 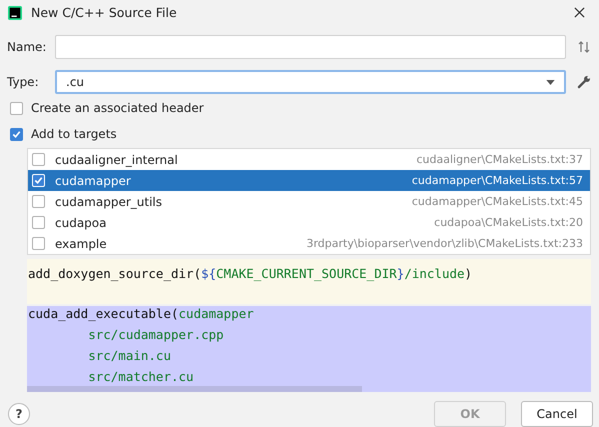 What do you see at coordinates (23, 82) in the screenshot?
I see `type-label: Type:` at bounding box center [23, 82].